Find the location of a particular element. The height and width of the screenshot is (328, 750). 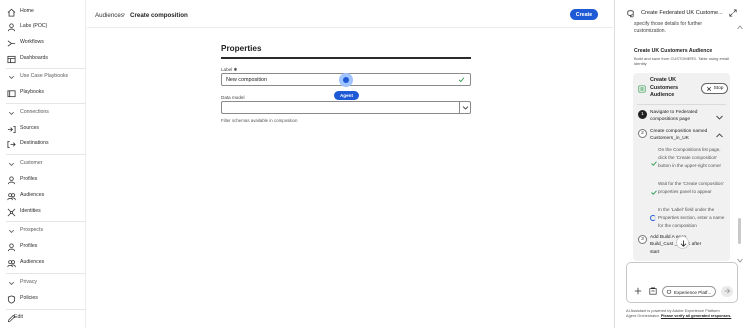

user-icon is located at coordinates (11, 180).